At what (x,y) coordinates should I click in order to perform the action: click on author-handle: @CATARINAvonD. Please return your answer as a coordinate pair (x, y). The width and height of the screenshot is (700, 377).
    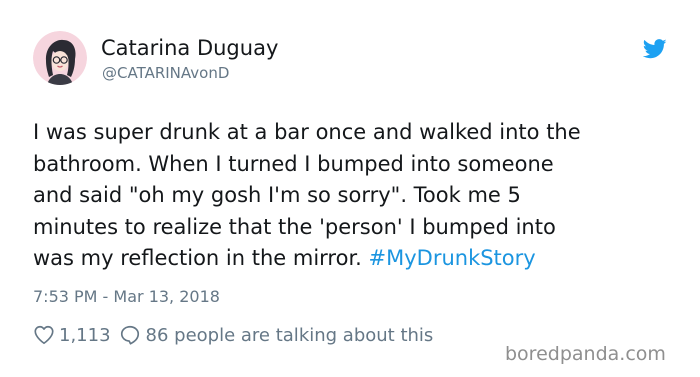
    Looking at the image, I should click on (165, 73).